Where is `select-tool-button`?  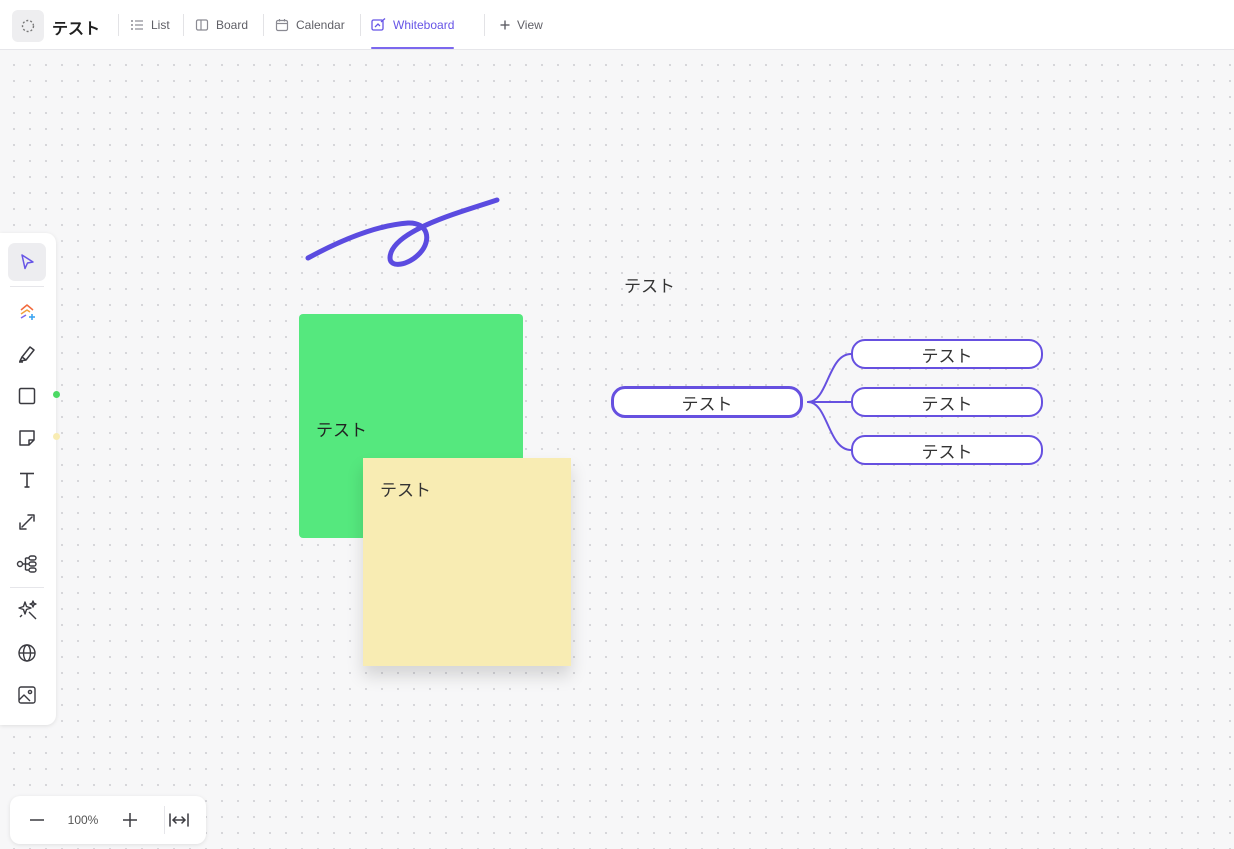 select-tool-button is located at coordinates (27, 262).